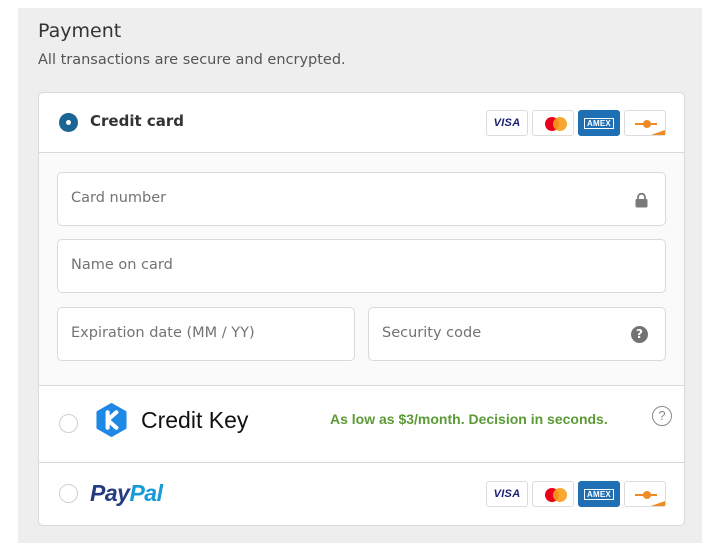  Describe the element at coordinates (662, 416) in the screenshot. I see `credit-key-help-icon: ?` at that location.